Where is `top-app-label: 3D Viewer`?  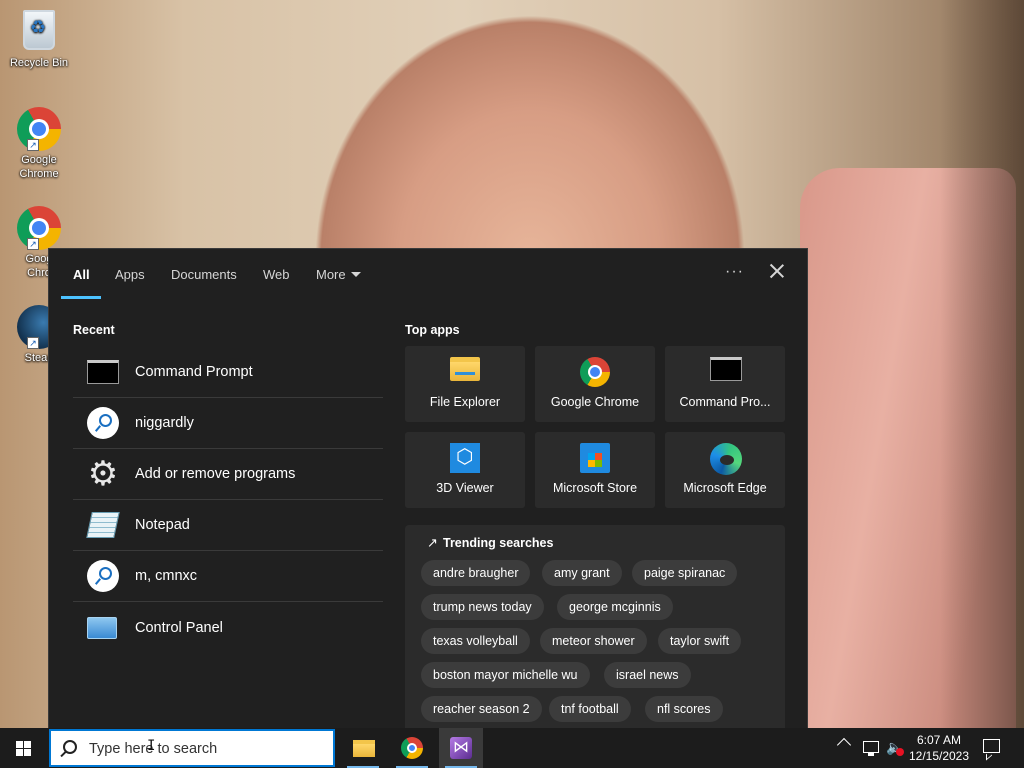
top-app-label: 3D Viewer is located at coordinates (465, 488).